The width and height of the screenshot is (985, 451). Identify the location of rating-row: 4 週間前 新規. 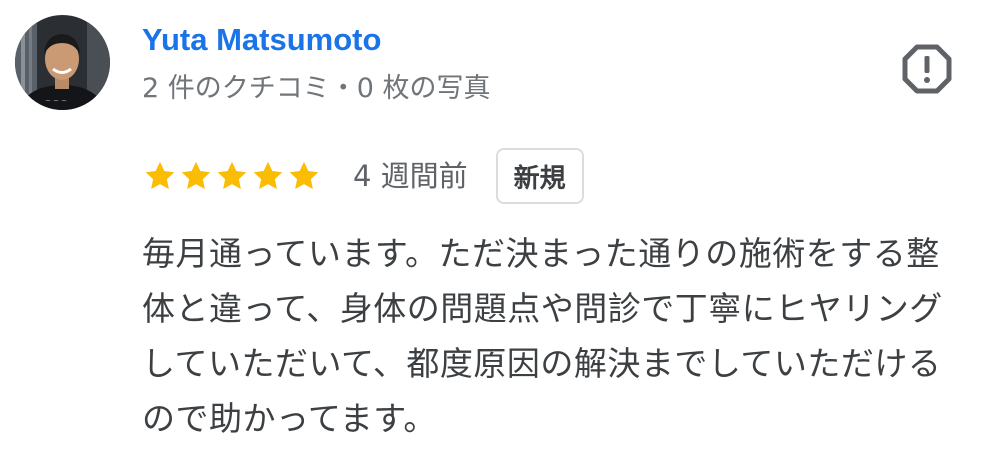
(363, 176).